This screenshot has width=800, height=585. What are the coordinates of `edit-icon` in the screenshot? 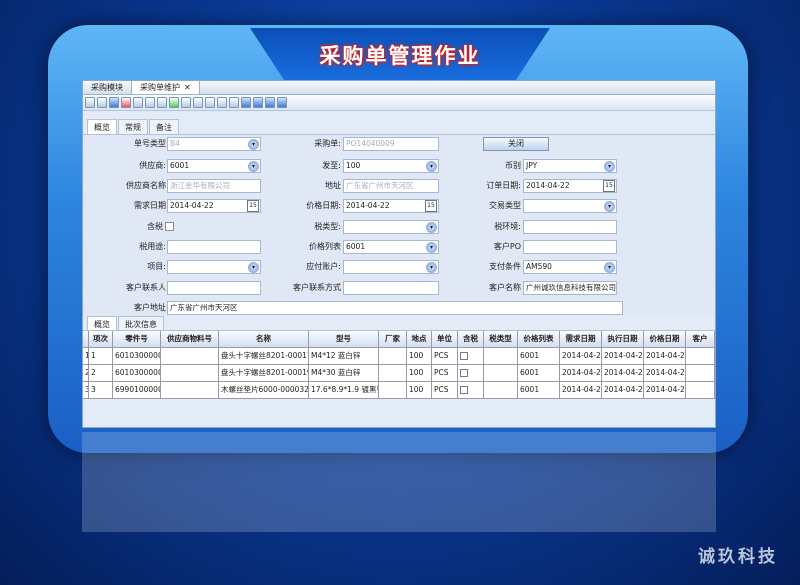 It's located at (138, 102).